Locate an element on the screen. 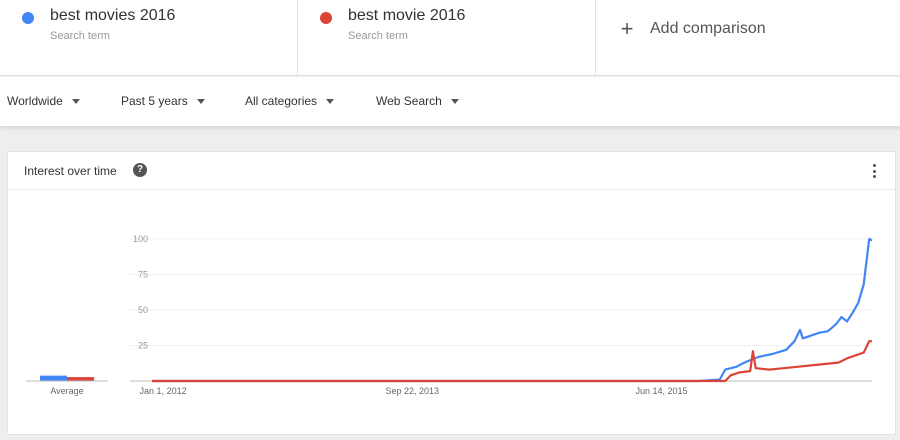 The image size is (900, 440). x-tick-label: Jan 1, 2012 is located at coordinates (163, 391).